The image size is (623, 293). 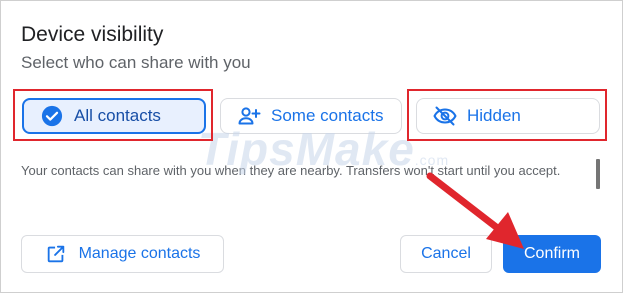 What do you see at coordinates (249, 116) in the screenshot?
I see `person-add-icon` at bounding box center [249, 116].